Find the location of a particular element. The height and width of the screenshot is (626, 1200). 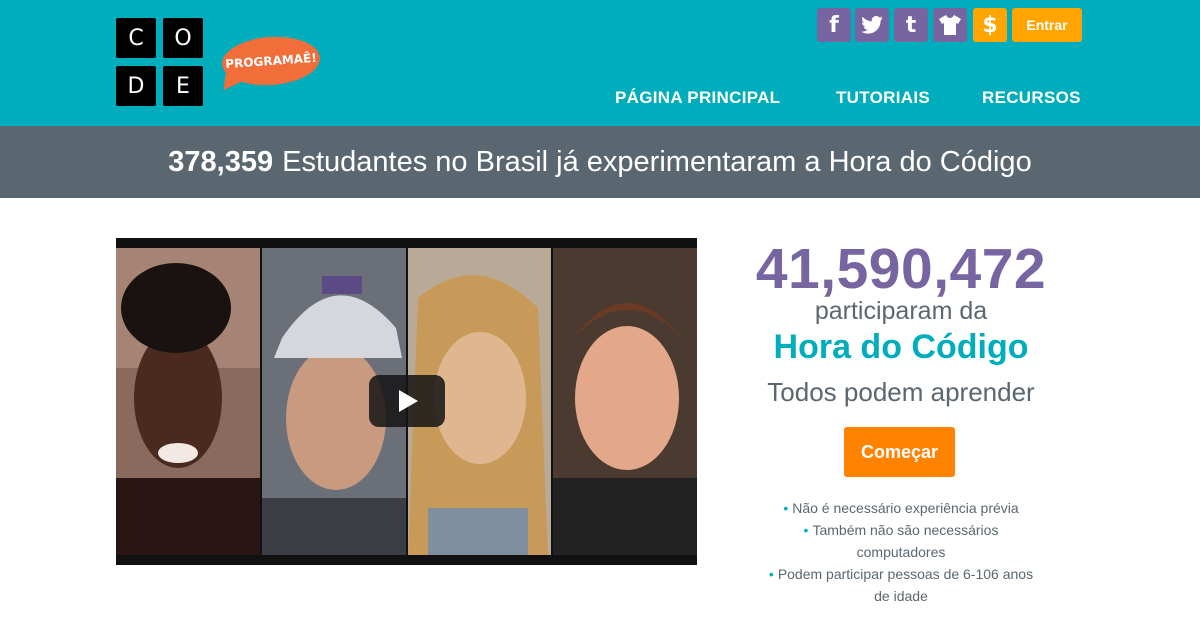

shirt-button is located at coordinates (950, 25).